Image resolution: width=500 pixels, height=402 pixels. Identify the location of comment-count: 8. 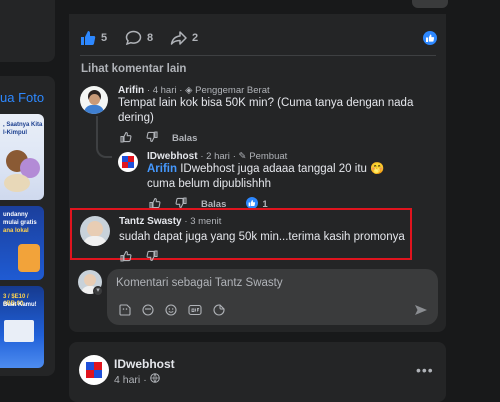
(150, 38).